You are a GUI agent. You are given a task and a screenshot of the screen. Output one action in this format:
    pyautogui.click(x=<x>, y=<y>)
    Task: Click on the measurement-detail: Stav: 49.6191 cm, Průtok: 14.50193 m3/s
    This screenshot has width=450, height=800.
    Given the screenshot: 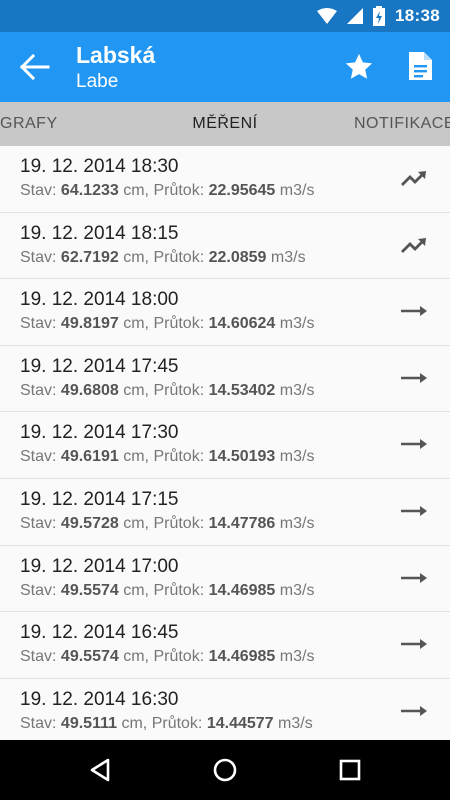 What is the action you would take?
    pyautogui.click(x=167, y=457)
    